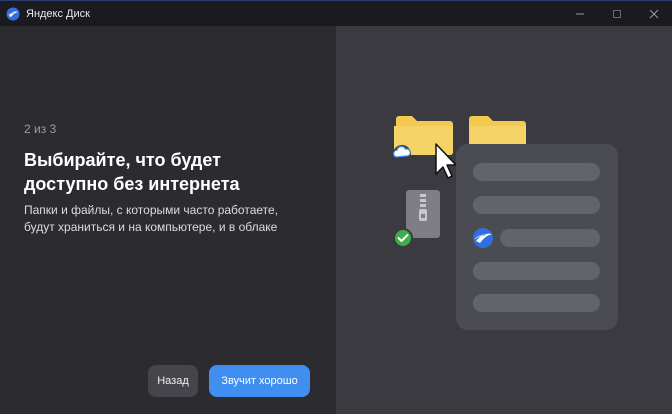  What do you see at coordinates (122, 160) in the screenshot?
I see `heading-line: Выбирайте, что будет` at bounding box center [122, 160].